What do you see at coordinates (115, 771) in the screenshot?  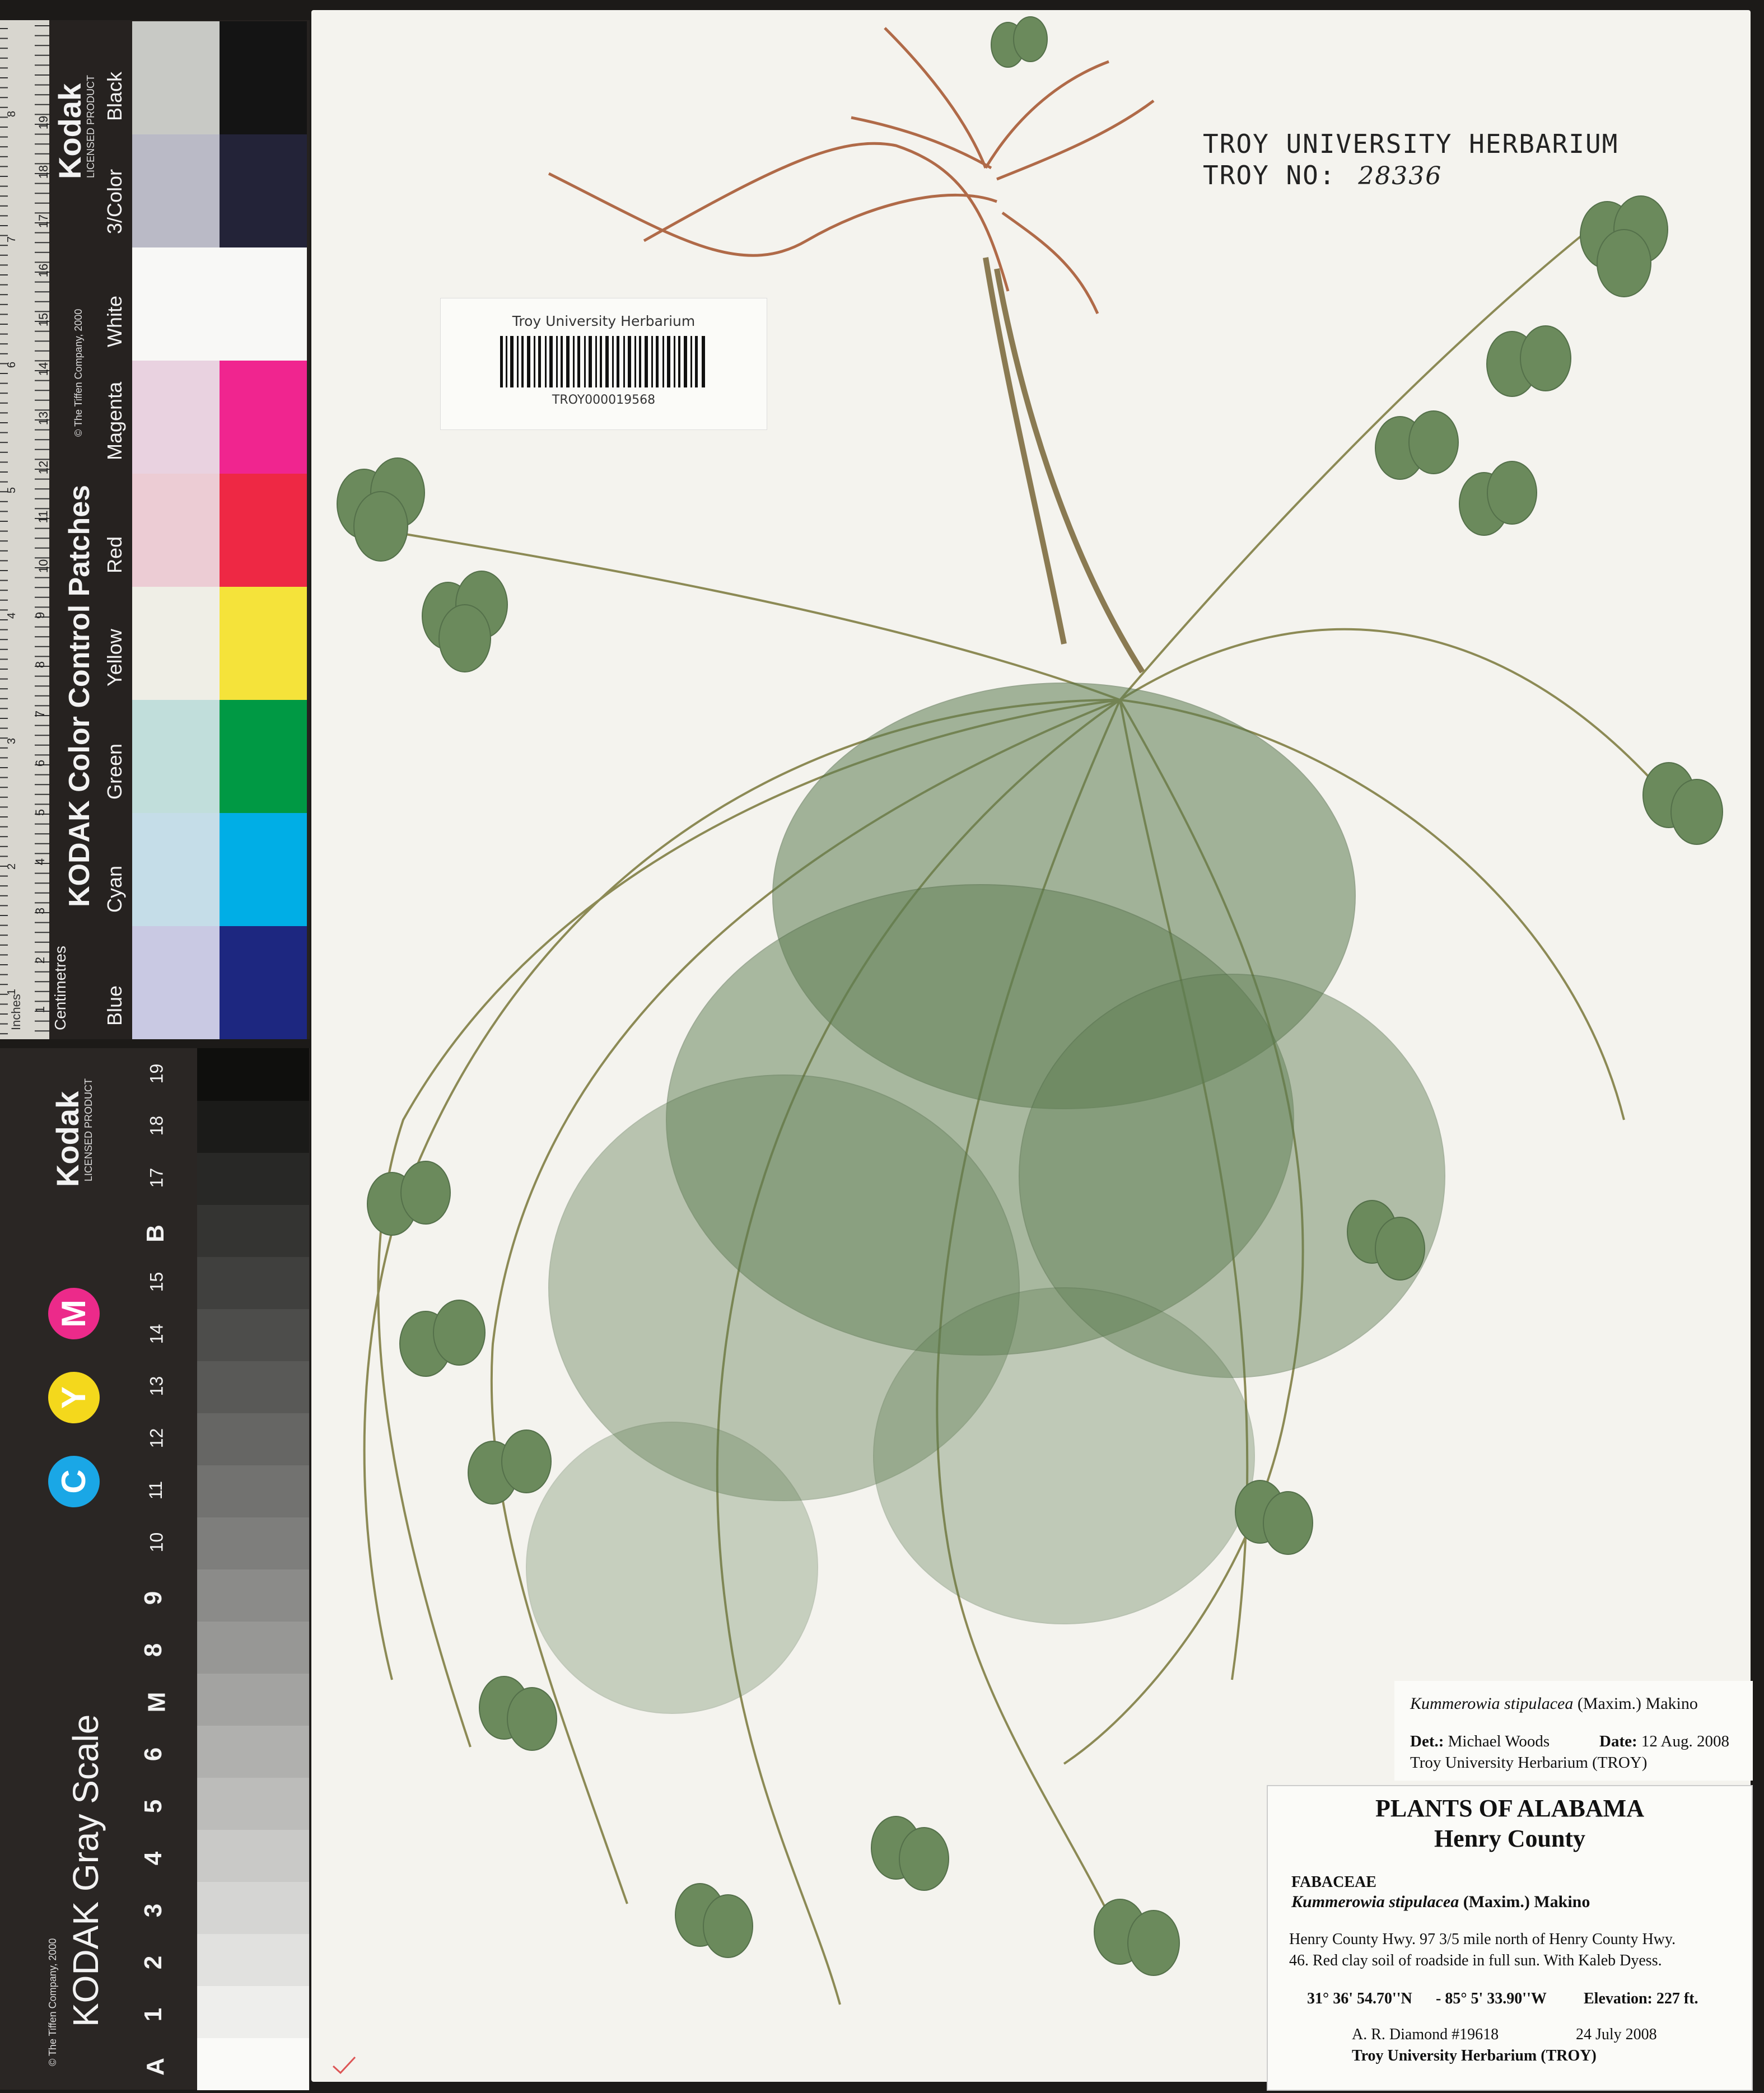 I see `patch-label-green: Green` at bounding box center [115, 771].